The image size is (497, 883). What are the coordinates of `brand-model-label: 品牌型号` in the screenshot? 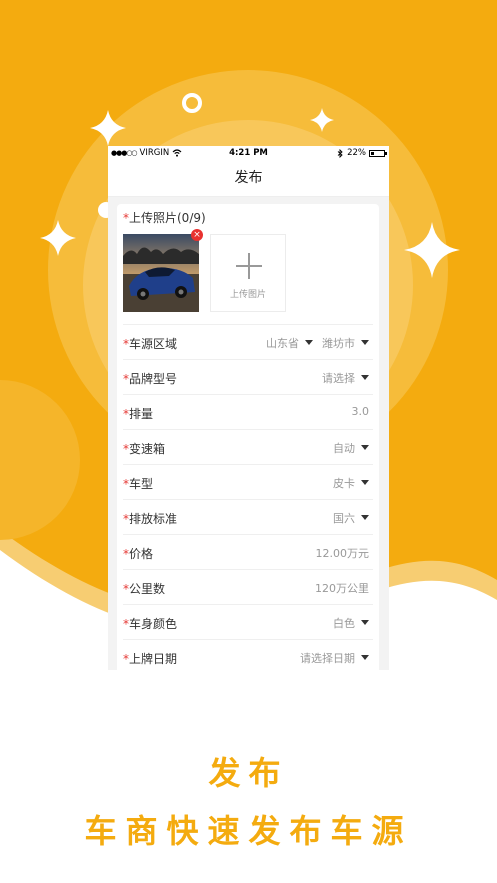 It's located at (153, 379).